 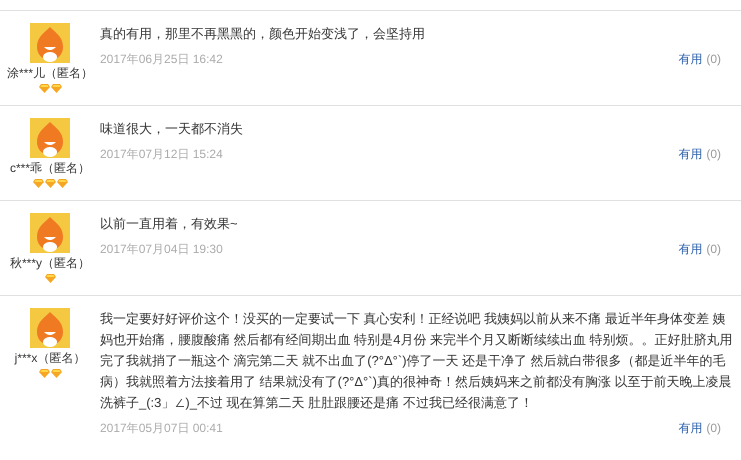 I want to click on user-name: 秋***y（匿名）, so click(x=50, y=263).